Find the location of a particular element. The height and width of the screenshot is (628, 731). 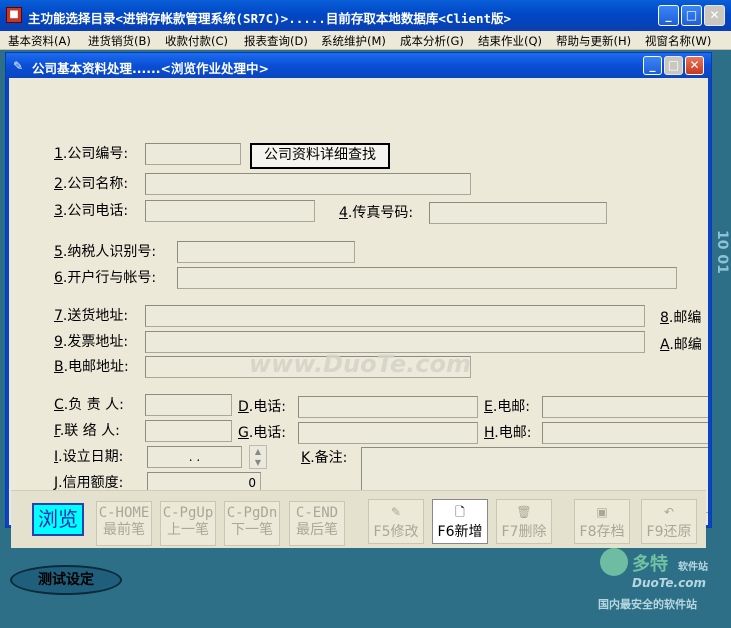

child-maximize-button: □ is located at coordinates (673, 65).